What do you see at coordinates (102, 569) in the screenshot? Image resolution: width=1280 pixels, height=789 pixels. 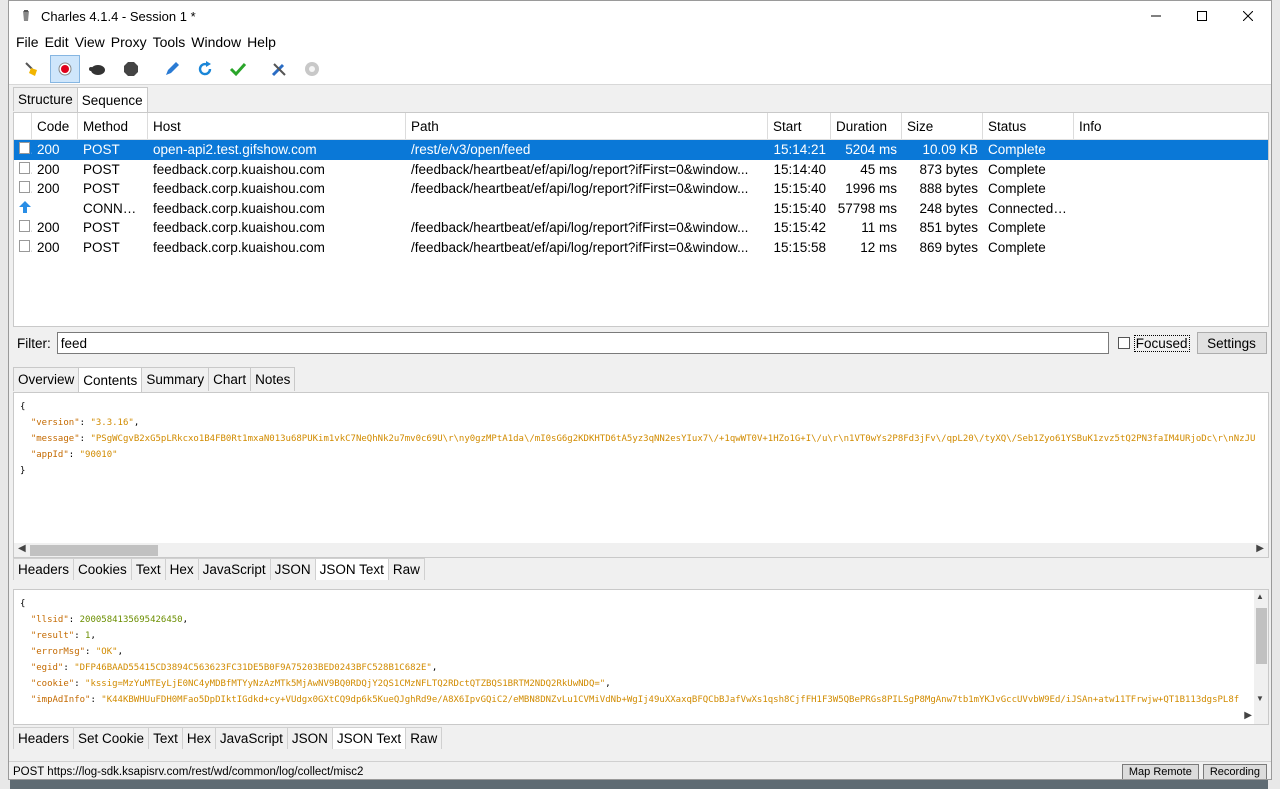 I see `tab-request-cookies: Cookies` at bounding box center [102, 569].